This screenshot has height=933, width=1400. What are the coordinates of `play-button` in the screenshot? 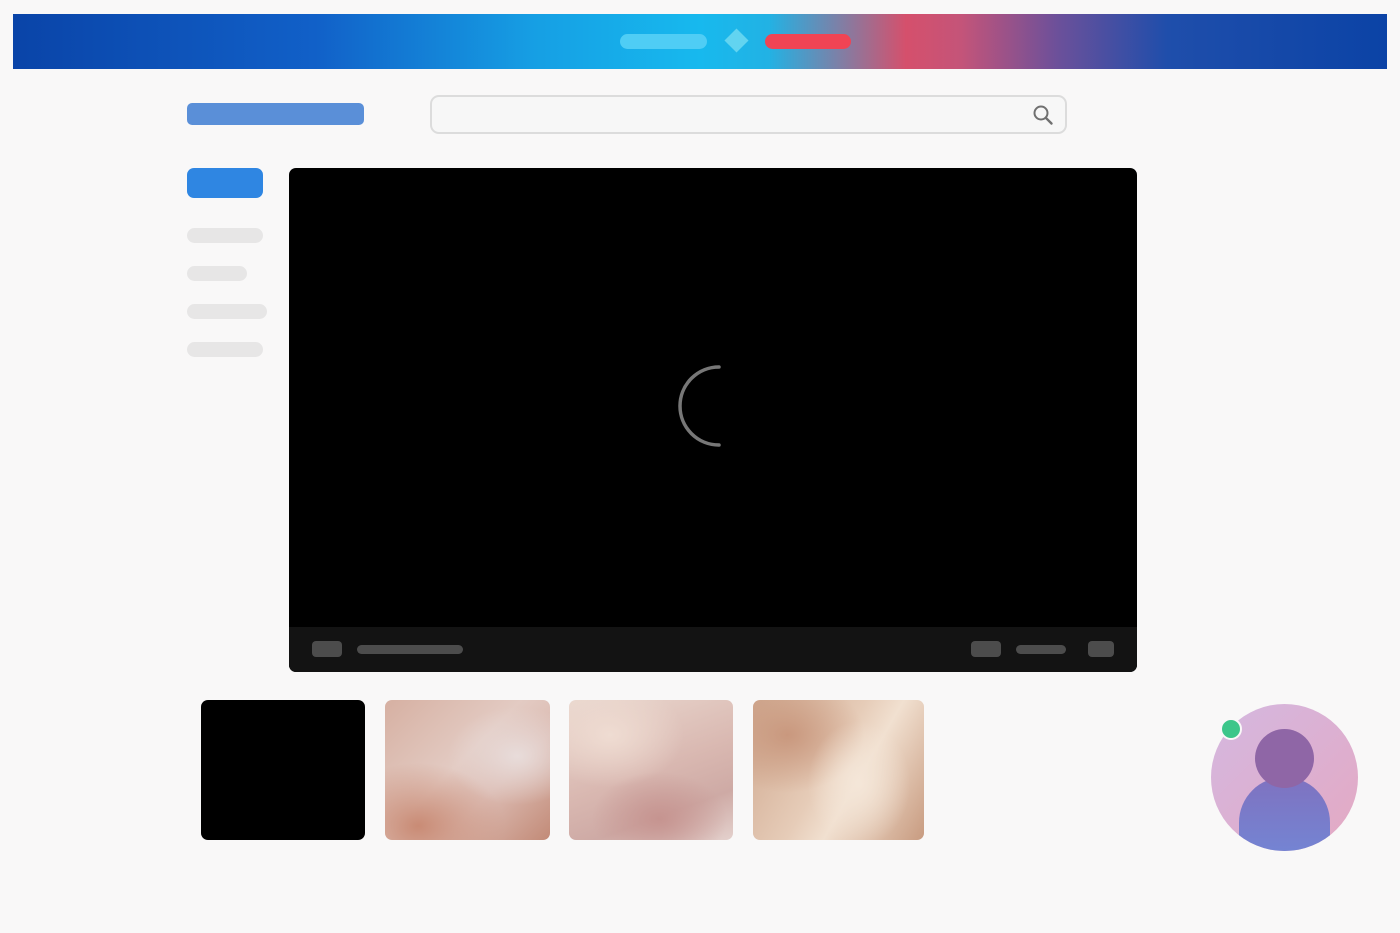 It's located at (327, 649).